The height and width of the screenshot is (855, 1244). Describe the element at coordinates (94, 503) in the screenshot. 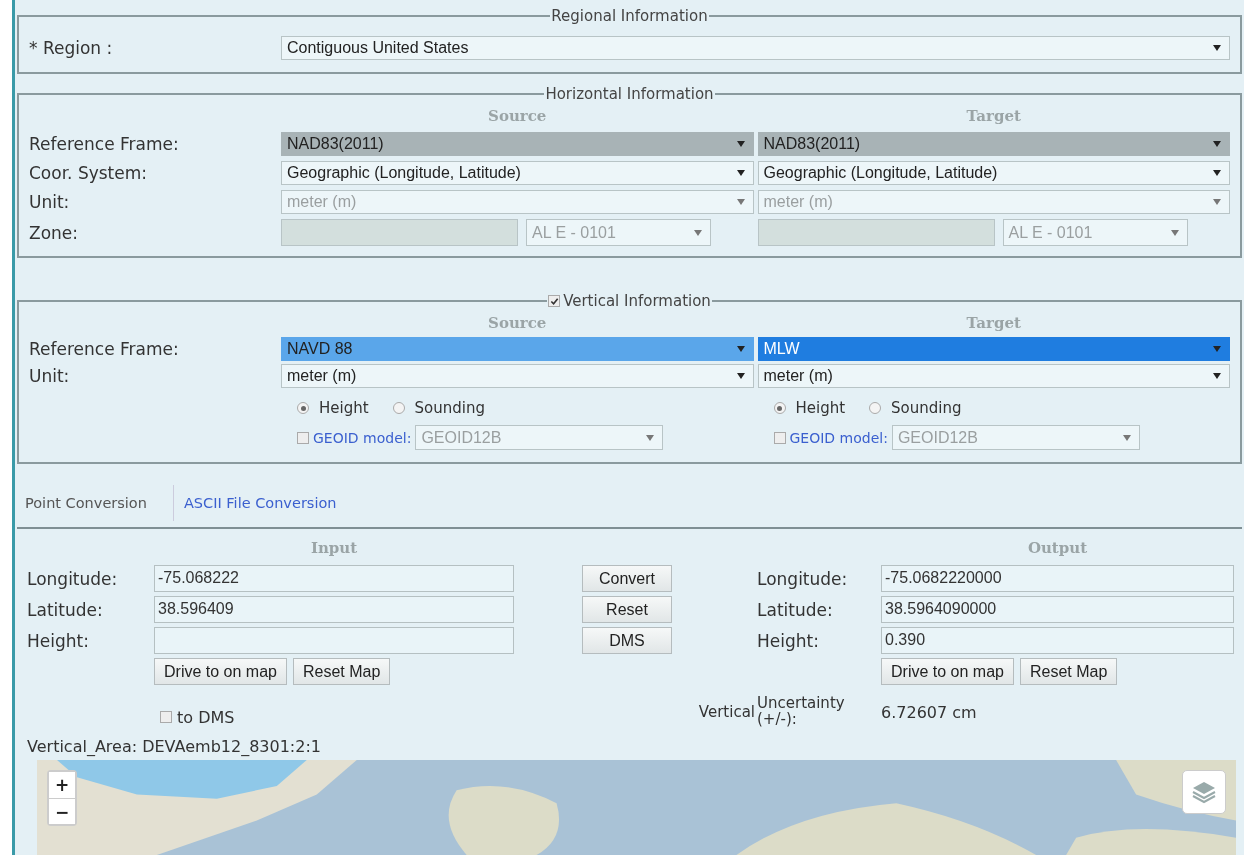

I see `tab: Point Conversion` at that location.